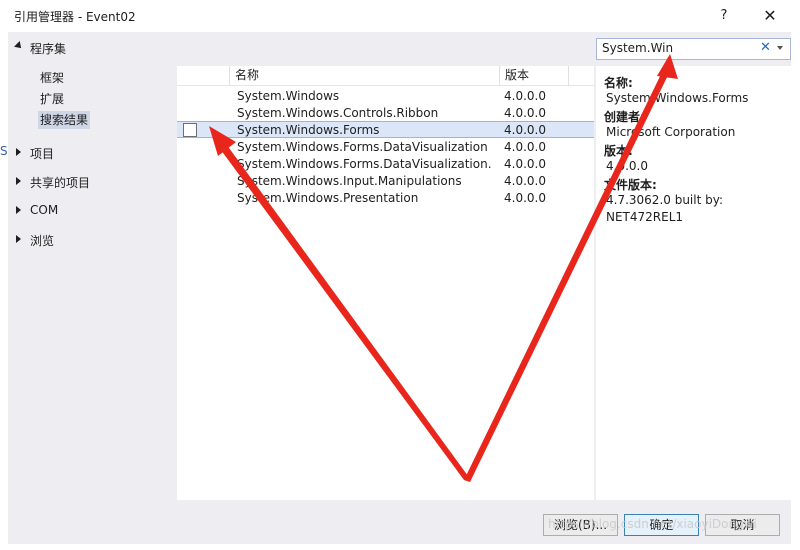  I want to click on include-checkbox, so click(190, 130).